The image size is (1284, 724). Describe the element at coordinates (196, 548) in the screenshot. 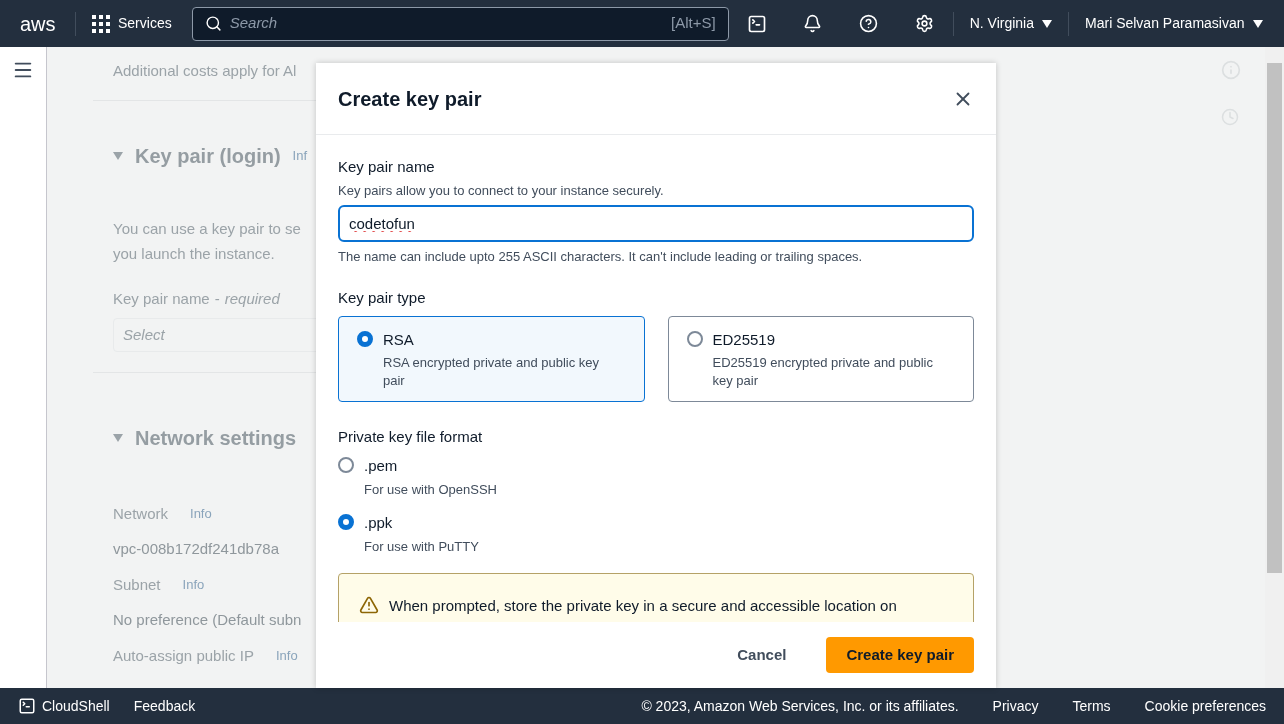

I see `field-value: vpc-008b172df241db78a` at that location.